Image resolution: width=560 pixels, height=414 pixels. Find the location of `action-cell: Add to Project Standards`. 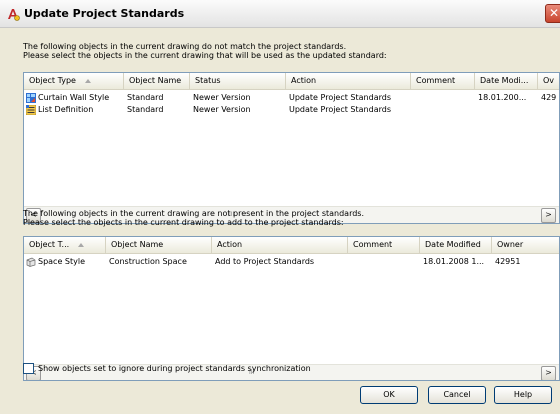

action-cell: Add to Project Standards is located at coordinates (280, 262).